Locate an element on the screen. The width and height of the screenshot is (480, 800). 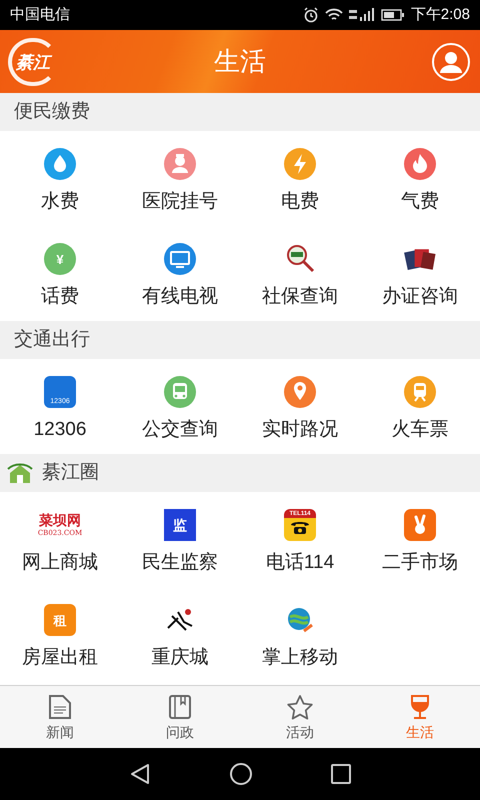
star-icon is located at coordinates (300, 707).